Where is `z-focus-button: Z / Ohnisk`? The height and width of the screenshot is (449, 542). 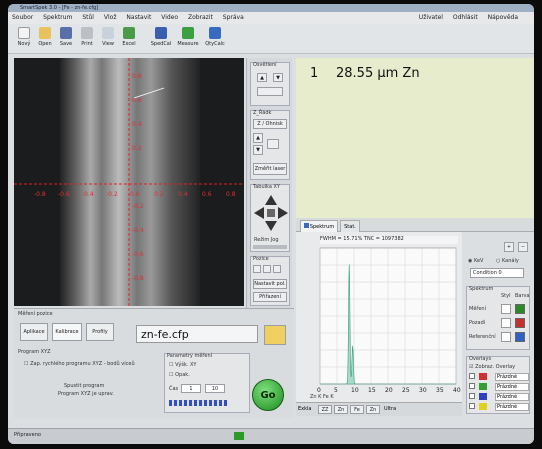 z-focus-button: Z / Ohnisk is located at coordinates (270, 124).